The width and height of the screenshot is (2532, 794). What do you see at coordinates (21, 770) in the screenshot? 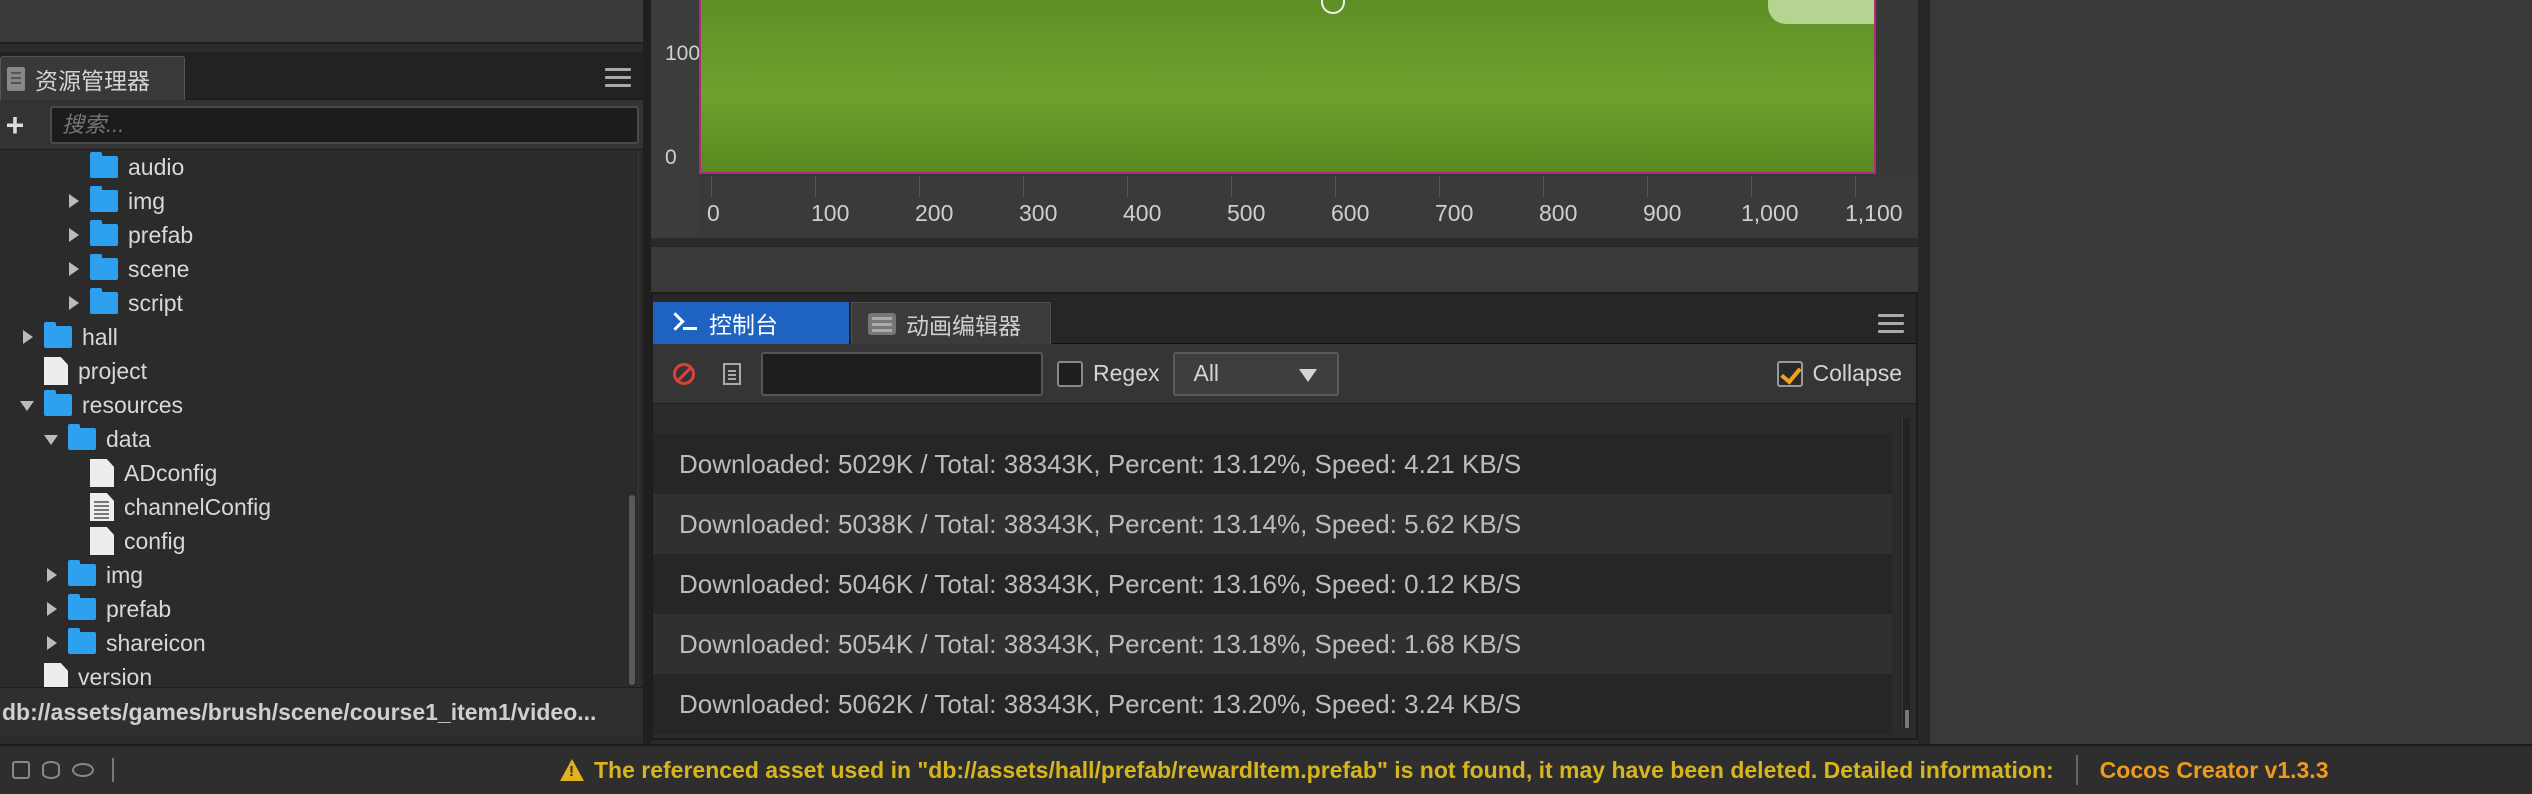
I see `refresh-icon` at bounding box center [21, 770].